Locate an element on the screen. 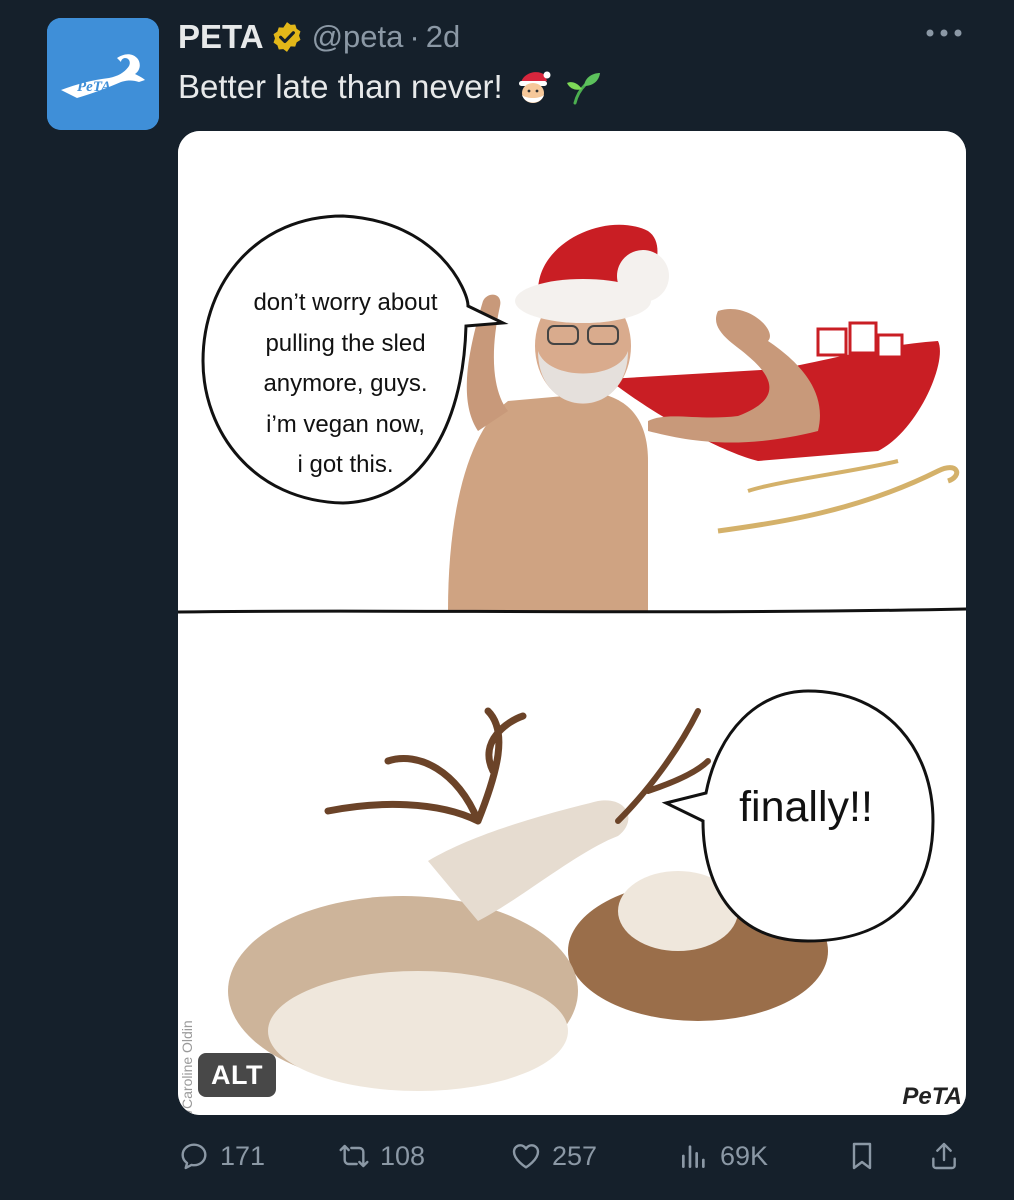 This screenshot has height=1200, width=1014. verified-badge-icon is located at coordinates (287, 37).